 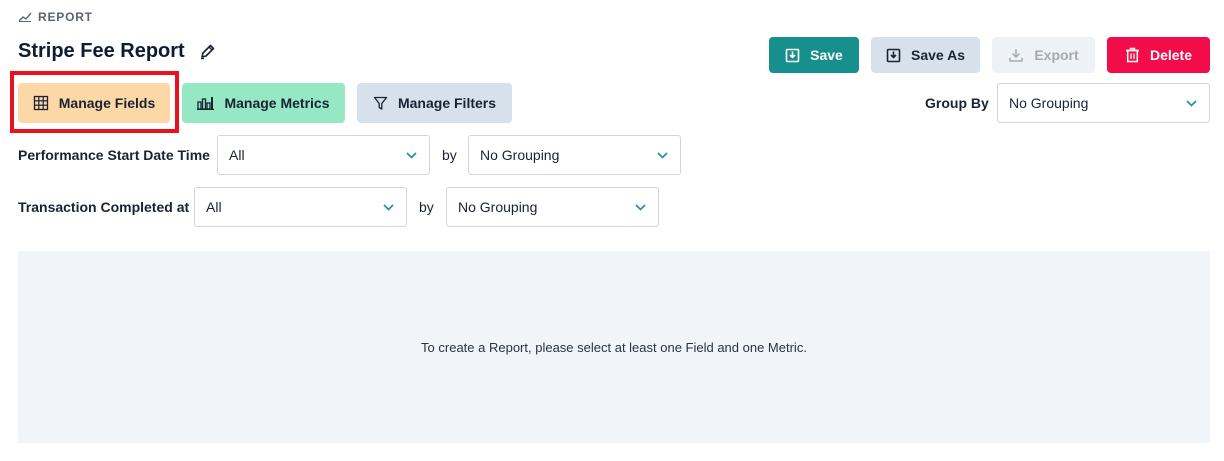 I want to click on export-label: Export, so click(x=1056, y=55).